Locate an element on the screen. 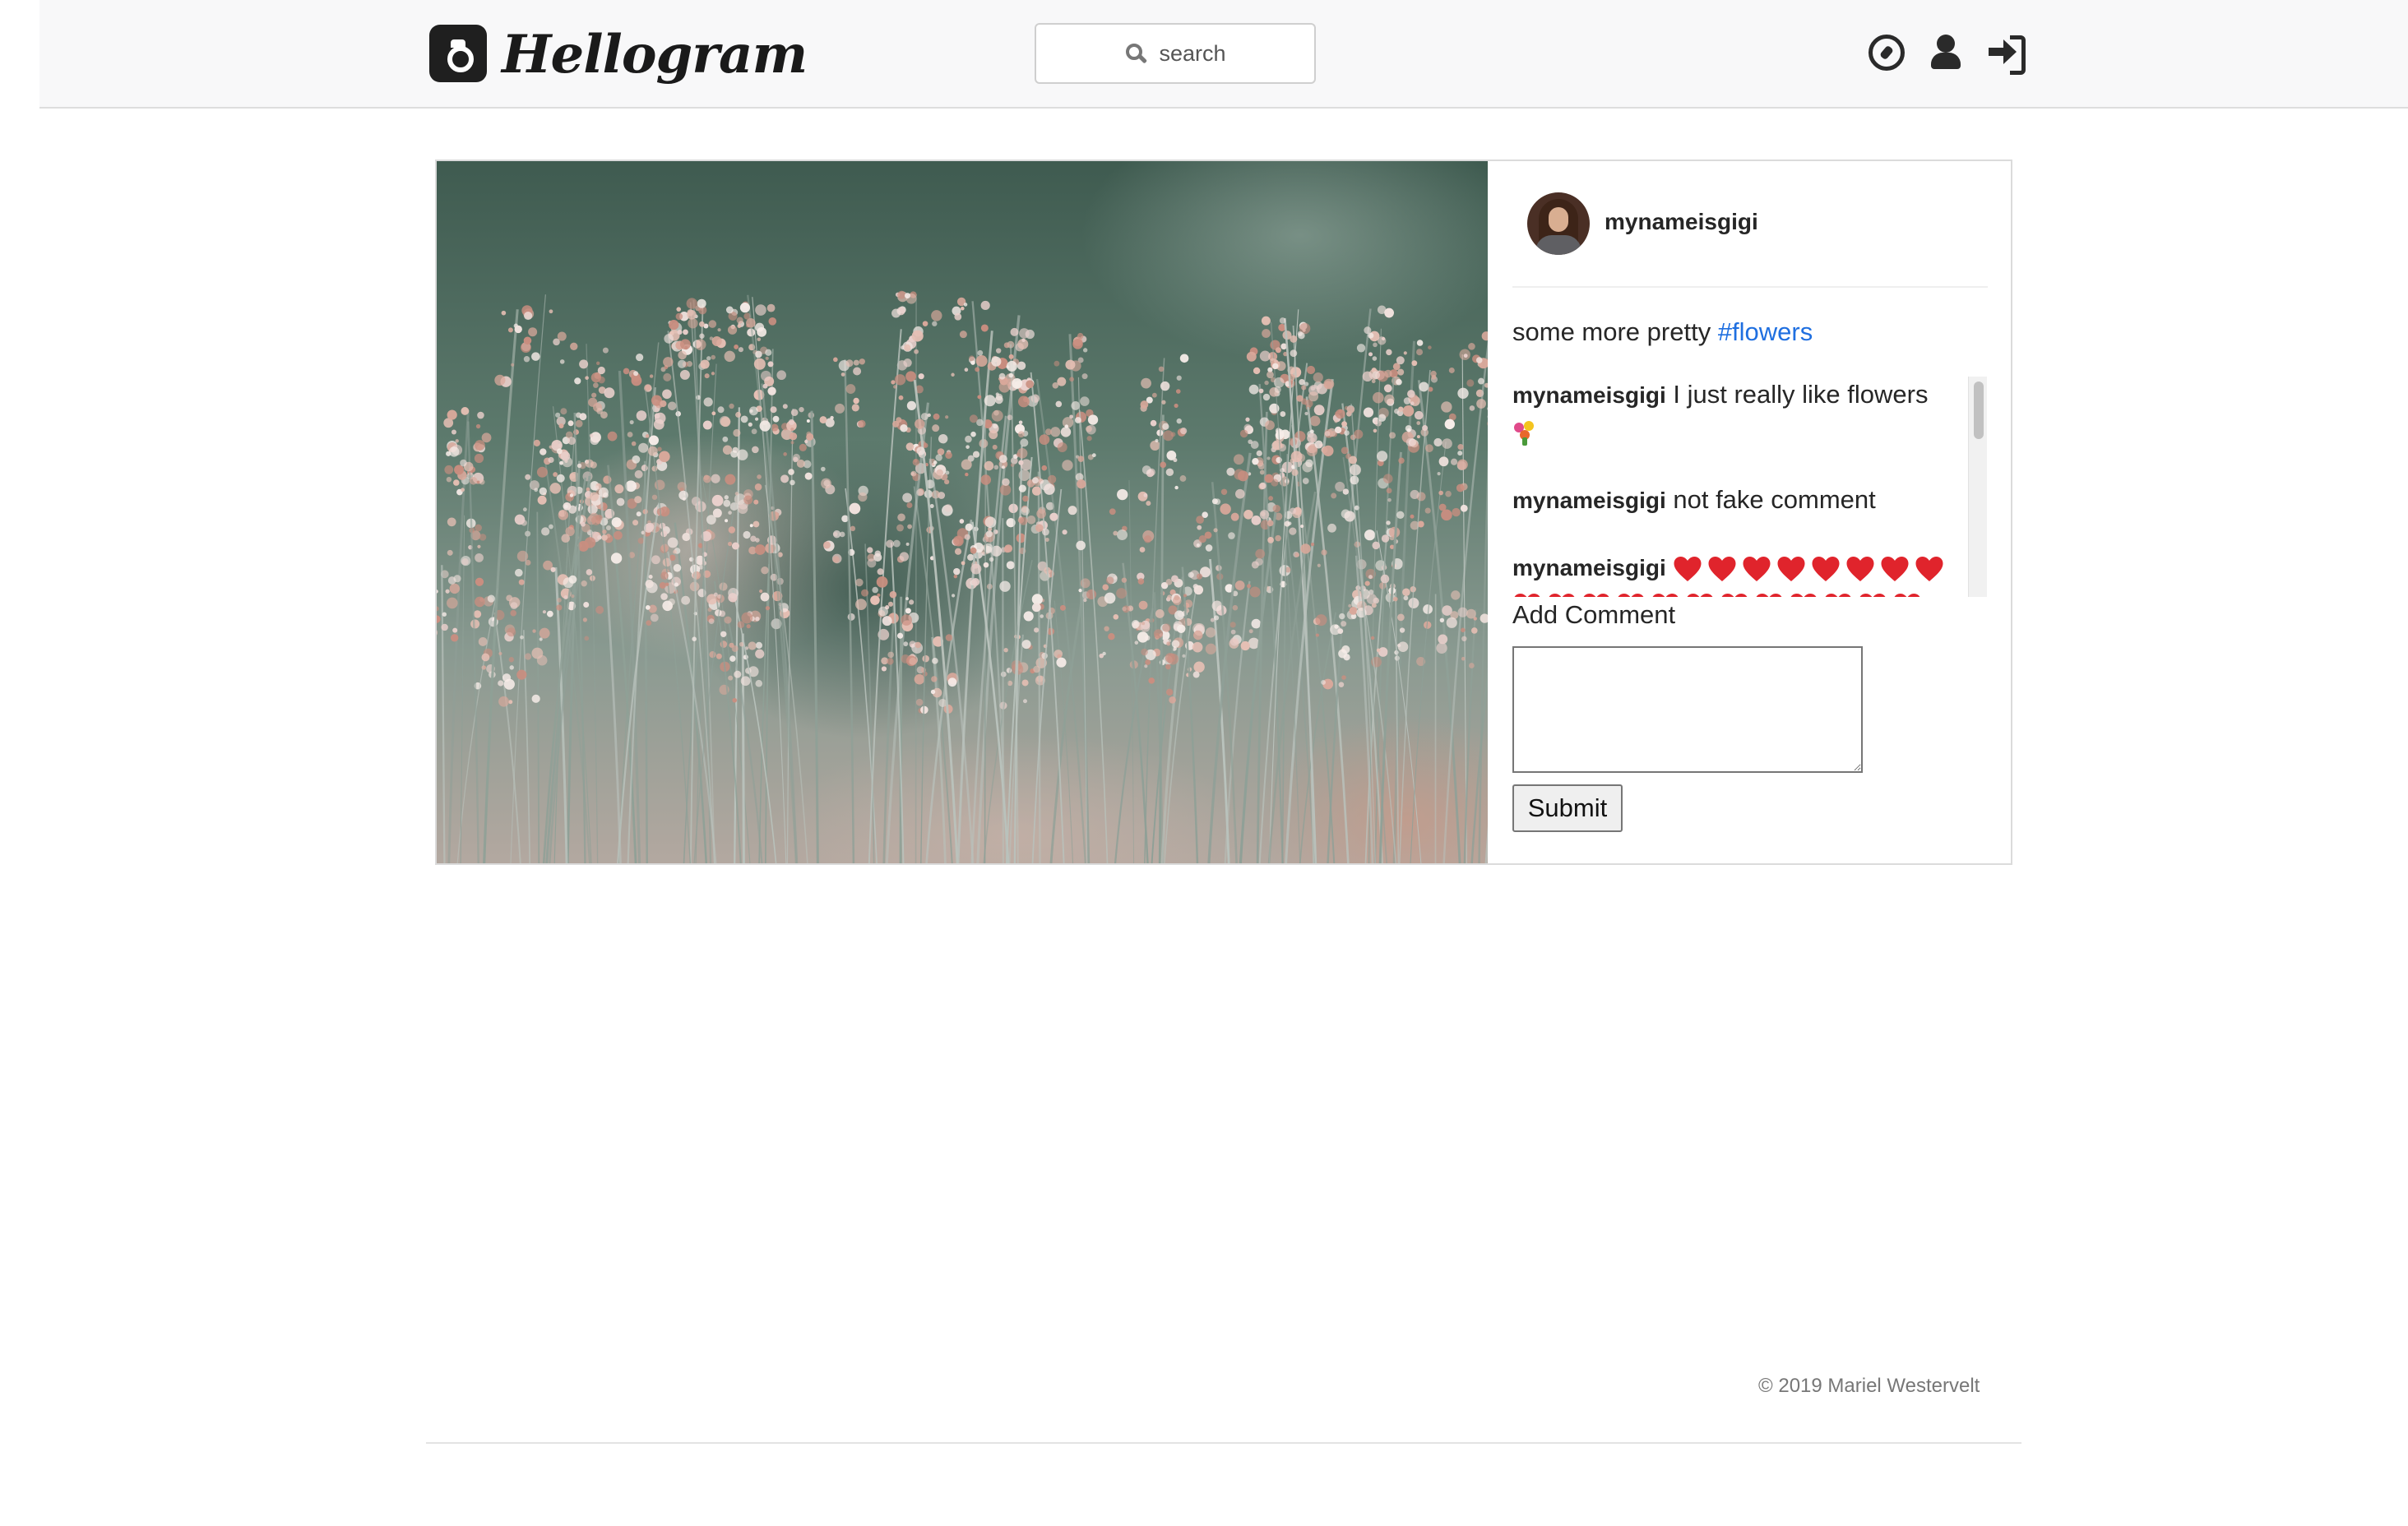 This screenshot has width=2408, height=1526. comment-scrollbar is located at coordinates (1978, 487).